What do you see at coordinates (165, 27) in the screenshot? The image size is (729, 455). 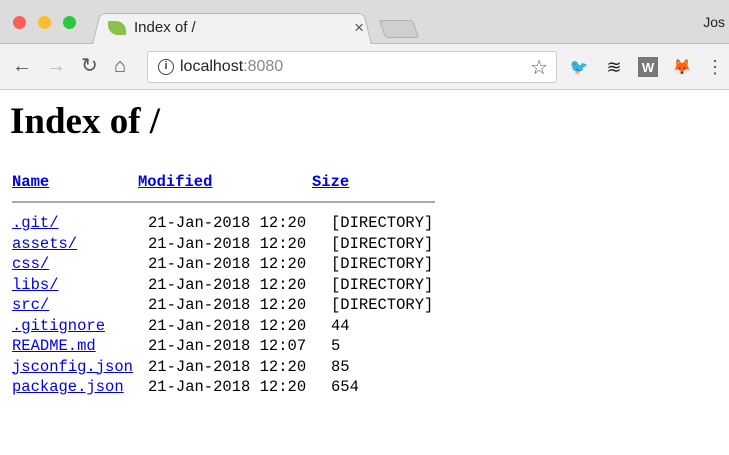 I see `tab-title: Index of /` at bounding box center [165, 27].